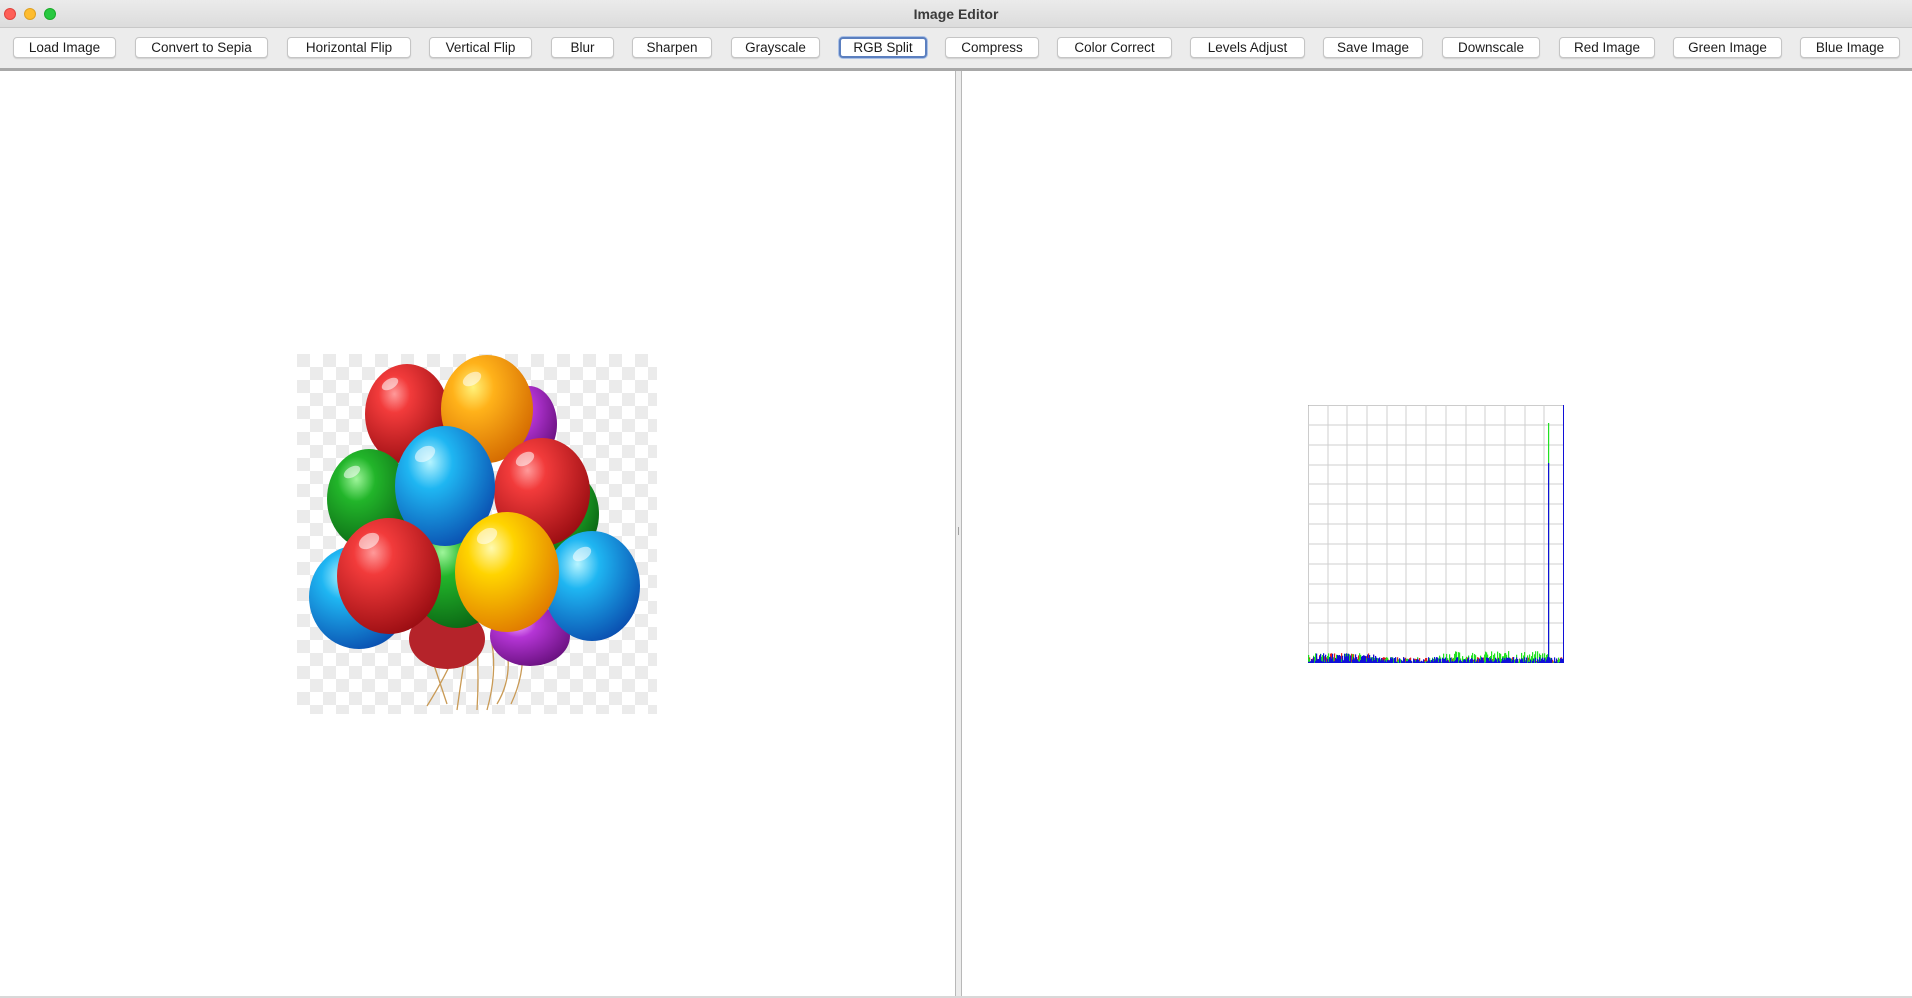 This screenshot has height=998, width=1912. What do you see at coordinates (1607, 47) in the screenshot?
I see `red-image-button: Red Image` at bounding box center [1607, 47].